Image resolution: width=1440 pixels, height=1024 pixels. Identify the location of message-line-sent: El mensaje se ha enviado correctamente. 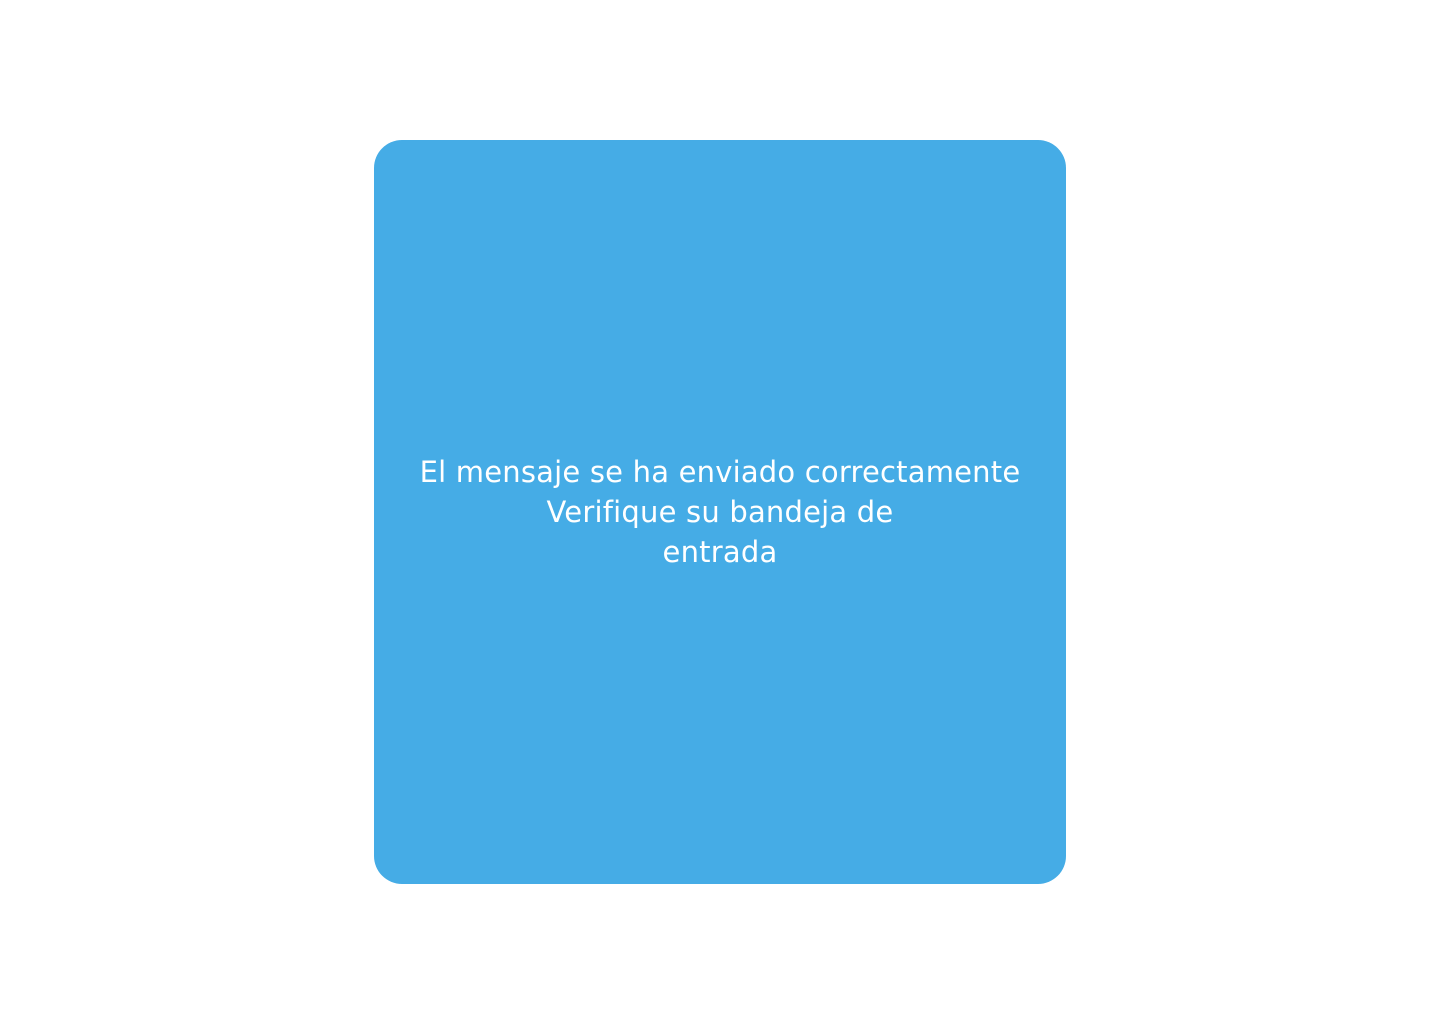
(720, 472).